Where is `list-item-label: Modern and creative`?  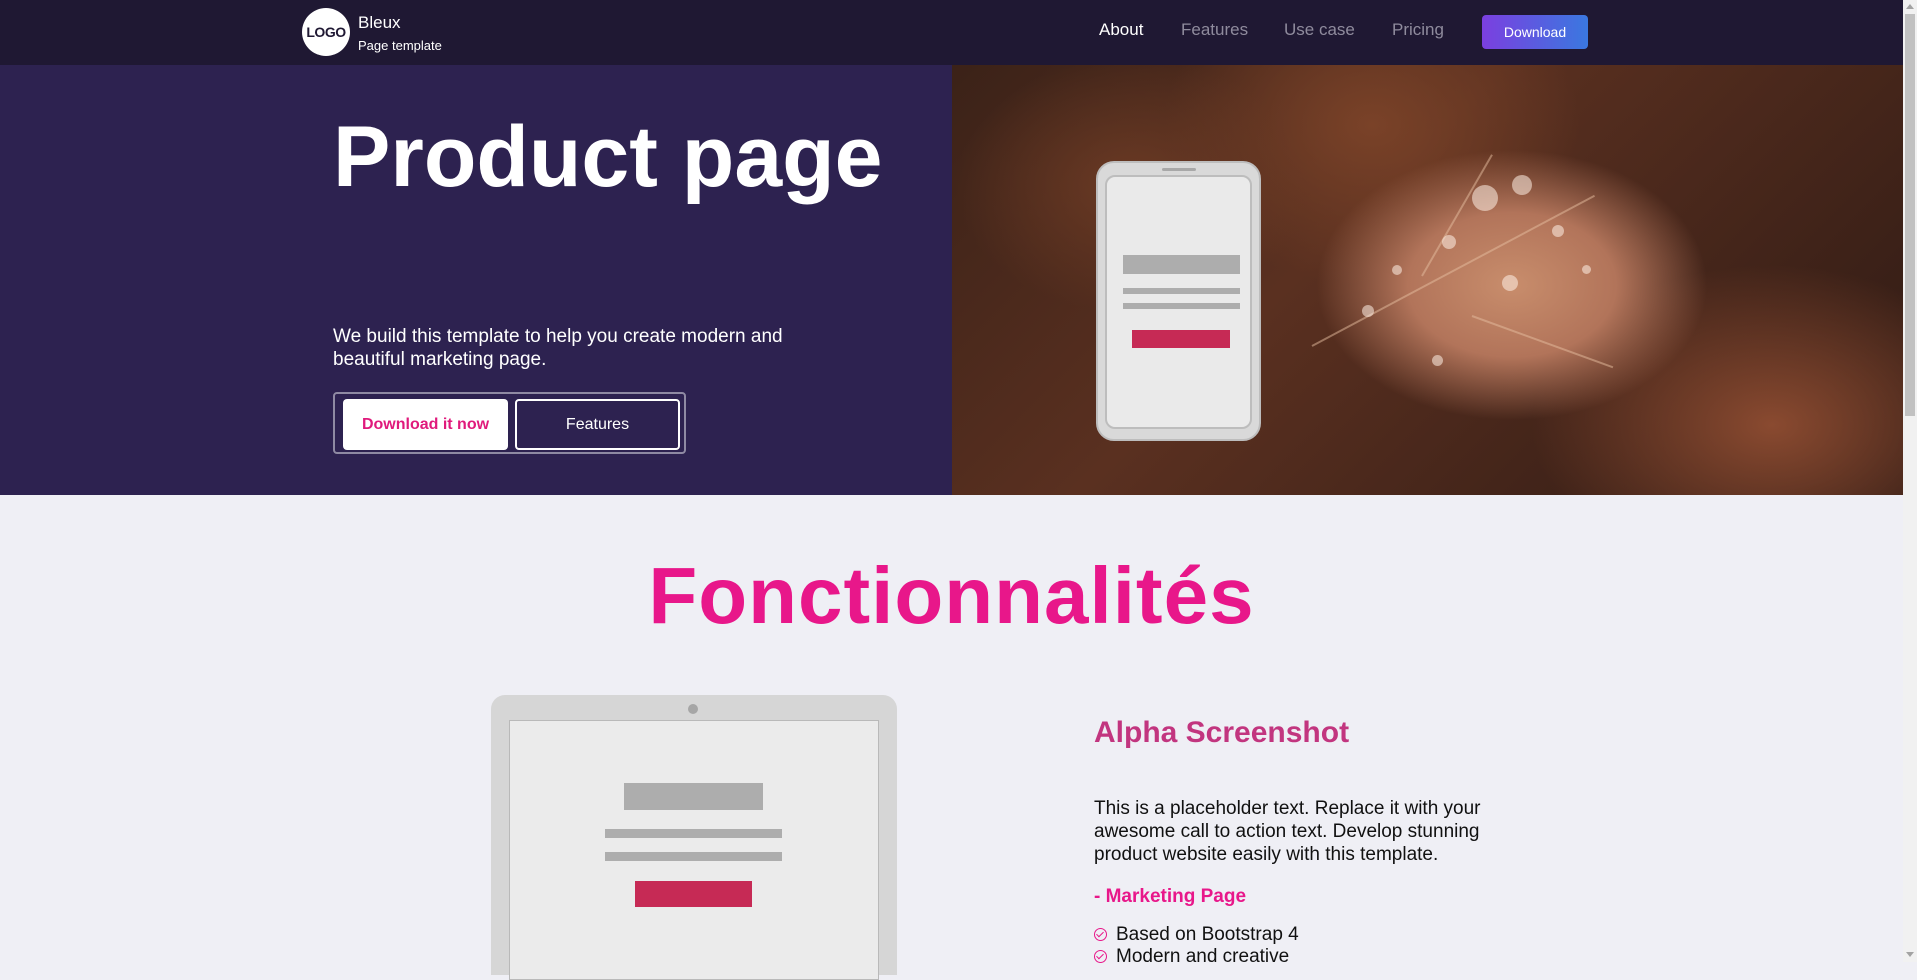 list-item-label: Modern and creative is located at coordinates (1203, 956).